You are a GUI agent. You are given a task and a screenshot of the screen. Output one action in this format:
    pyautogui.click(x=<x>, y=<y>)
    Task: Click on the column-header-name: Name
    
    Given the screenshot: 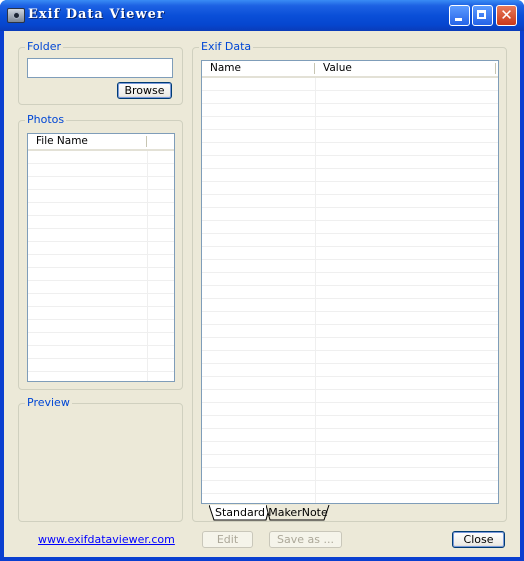 What is the action you would take?
    pyautogui.click(x=258, y=68)
    